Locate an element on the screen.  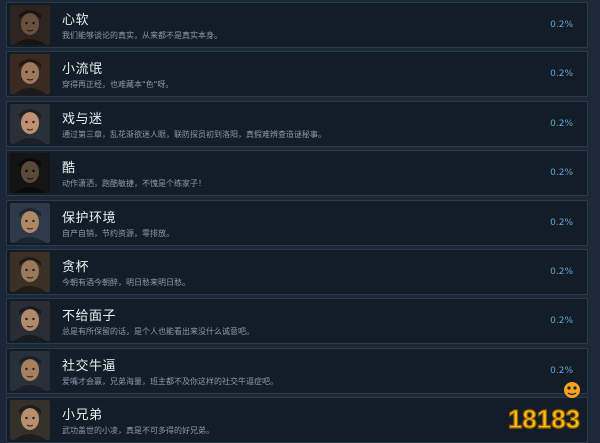
achievement-row: 保护环境自产自销，节约资源，零排放。 0.2% is located at coordinates (297, 223).